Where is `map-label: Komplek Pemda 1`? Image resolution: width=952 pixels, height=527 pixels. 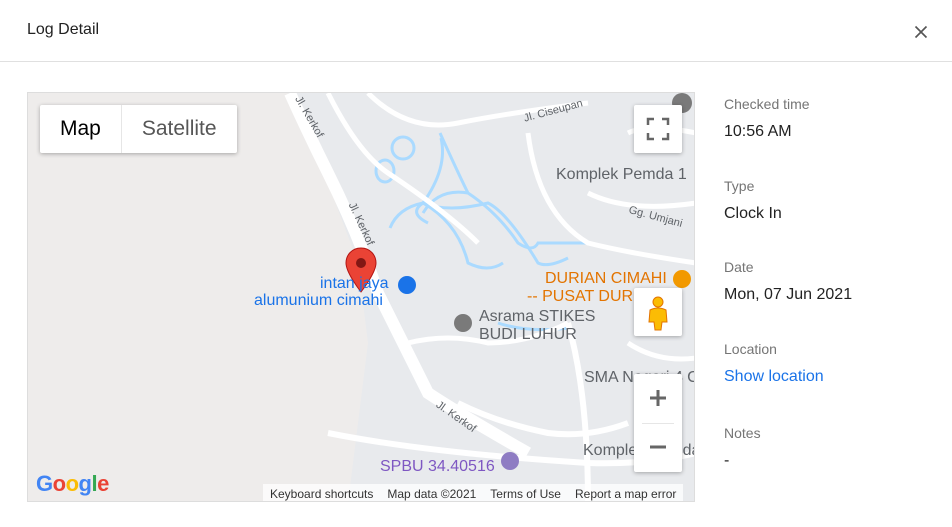
map-label: Komplek Pemda 1 is located at coordinates (621, 174).